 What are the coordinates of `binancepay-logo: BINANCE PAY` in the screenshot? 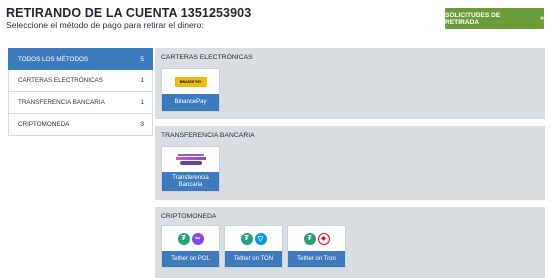 It's located at (190, 81).